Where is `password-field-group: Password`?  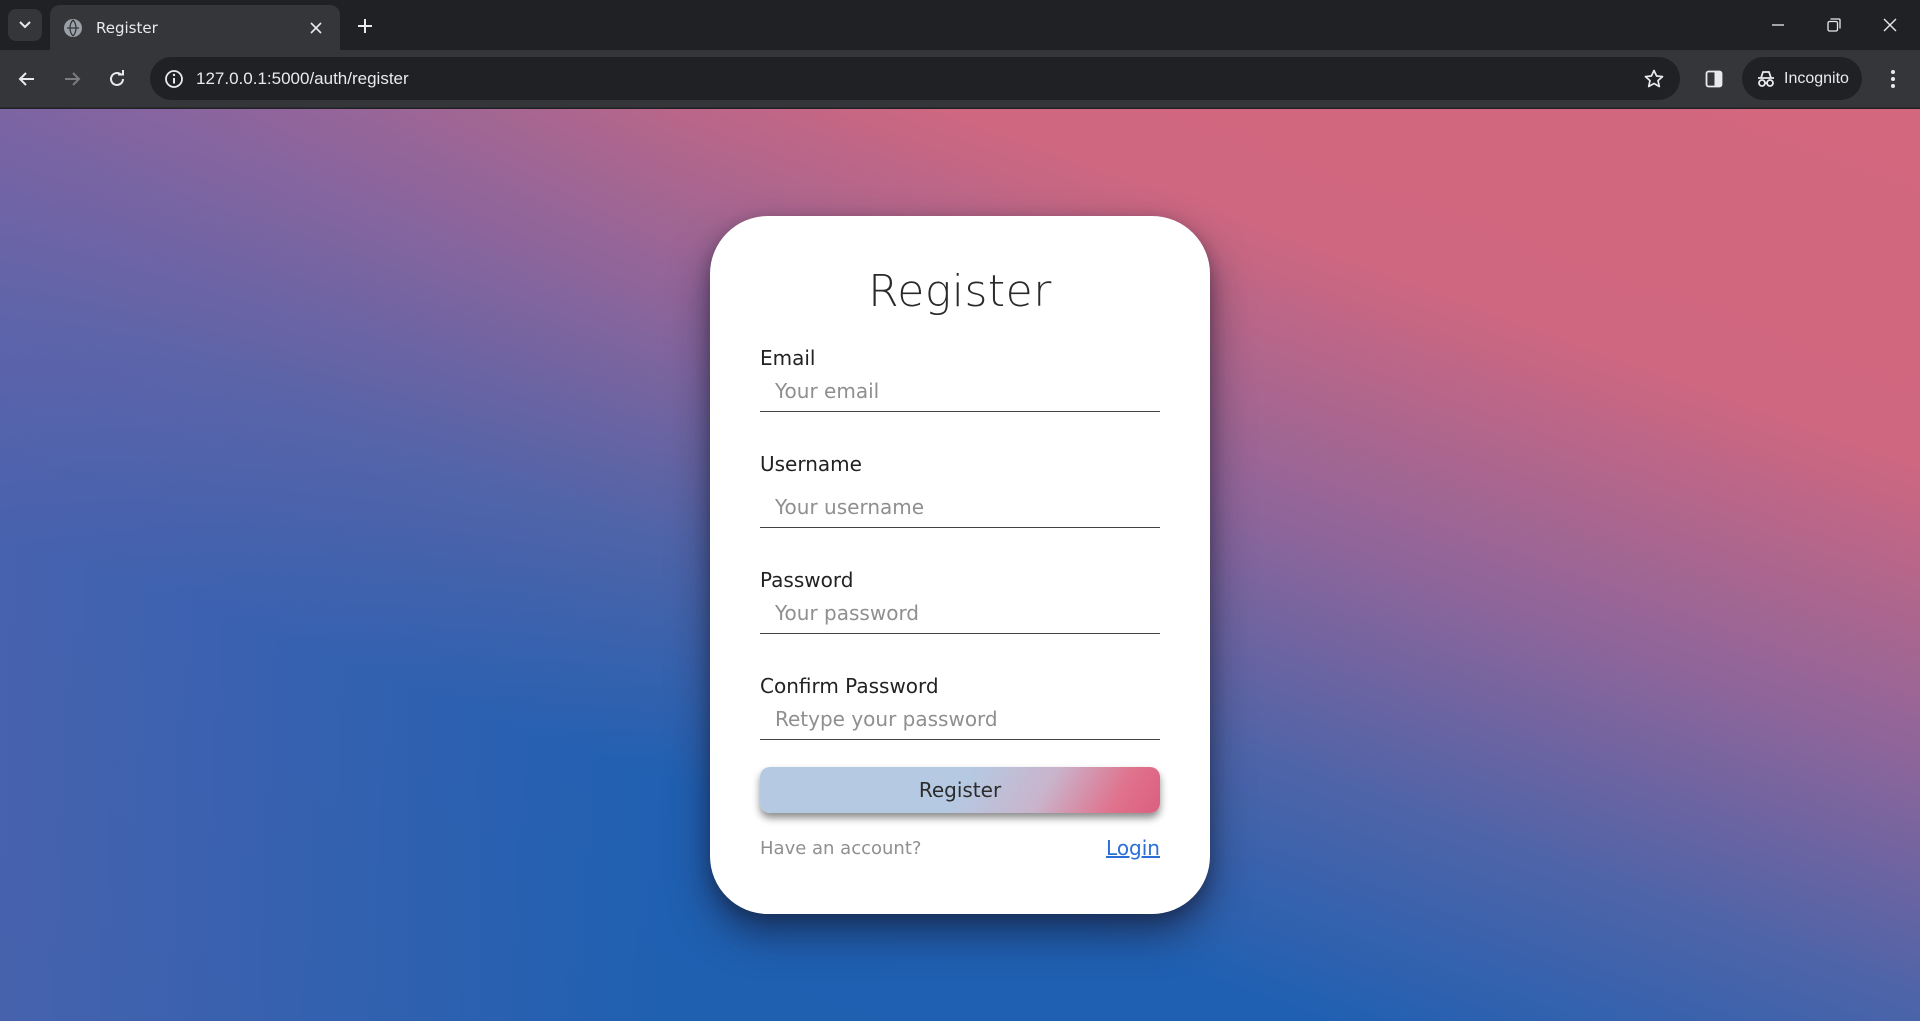 password-field-group: Password is located at coordinates (960, 601).